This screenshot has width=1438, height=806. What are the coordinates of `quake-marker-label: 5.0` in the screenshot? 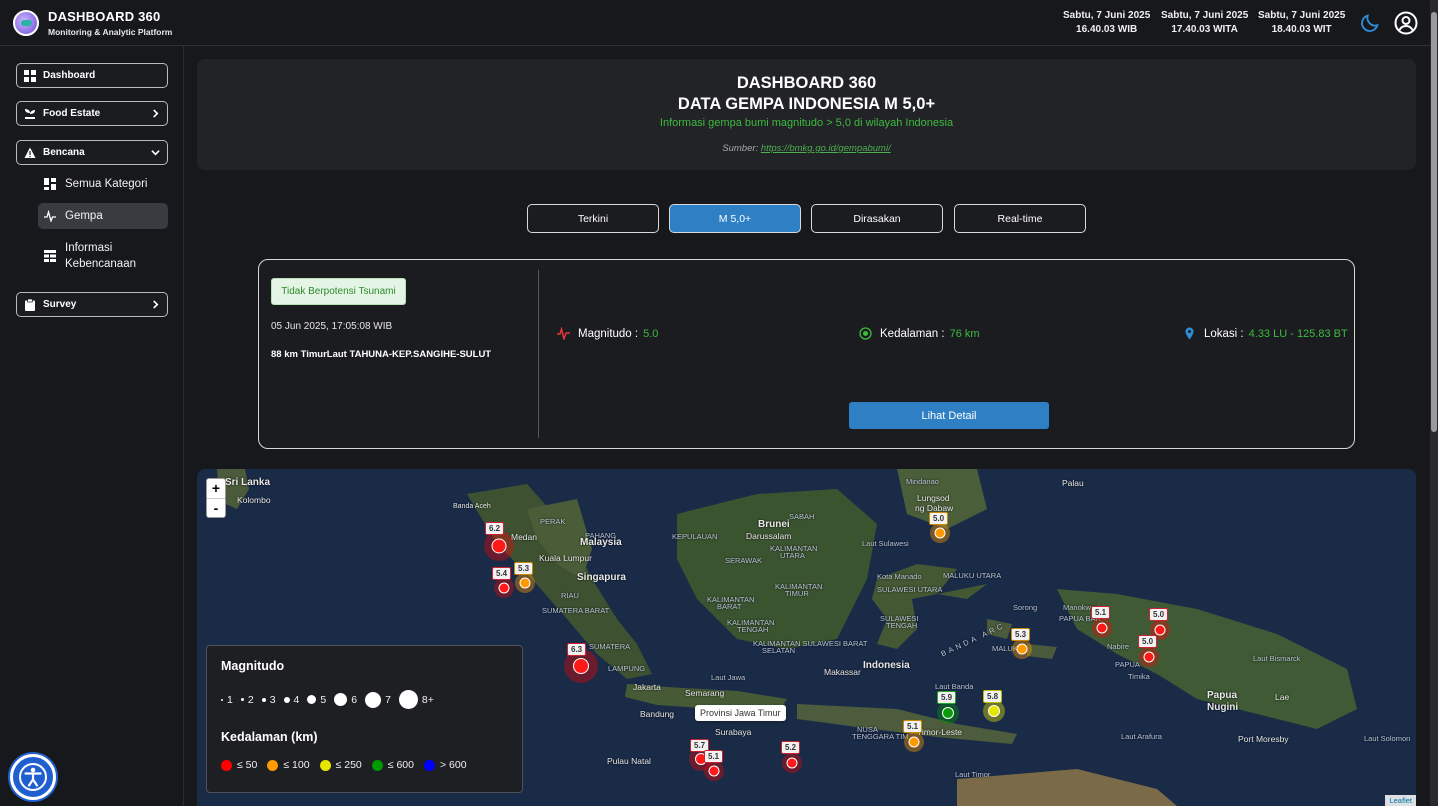 It's located at (1159, 614).